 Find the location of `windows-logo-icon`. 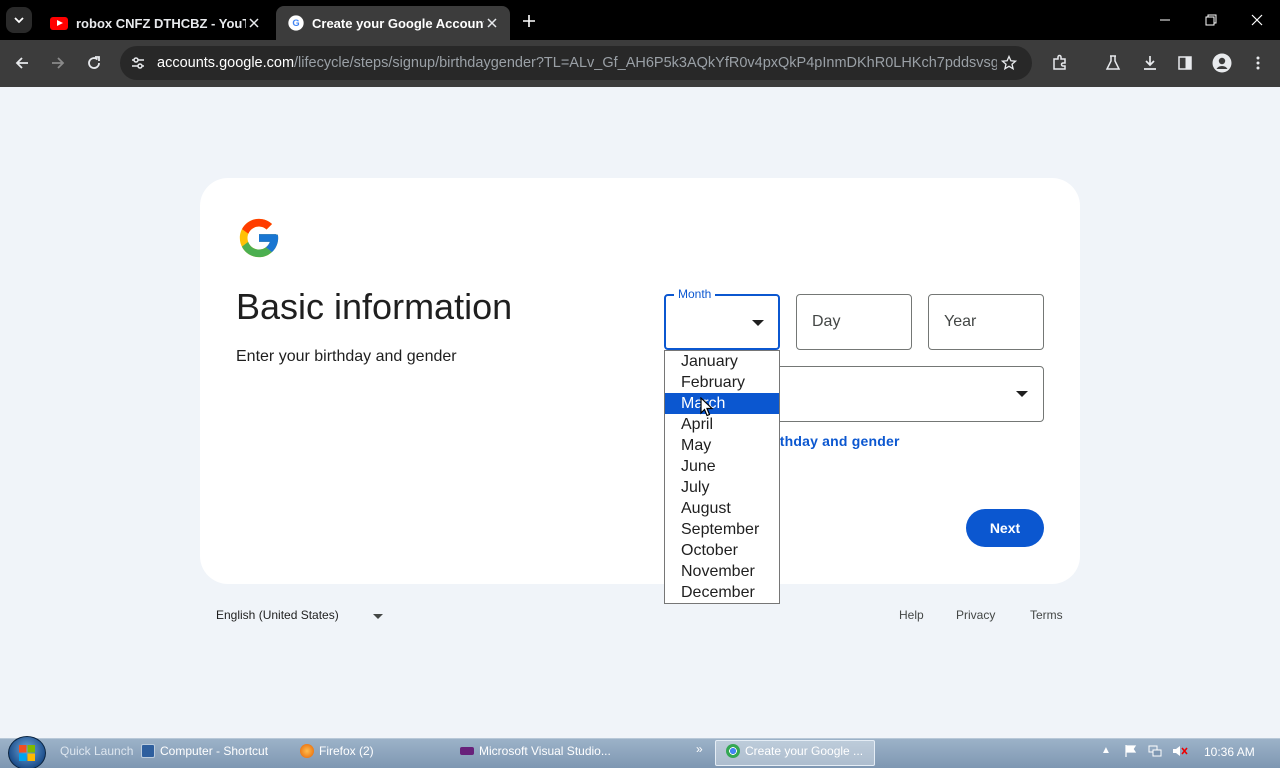

windows-logo-icon is located at coordinates (27, 753).